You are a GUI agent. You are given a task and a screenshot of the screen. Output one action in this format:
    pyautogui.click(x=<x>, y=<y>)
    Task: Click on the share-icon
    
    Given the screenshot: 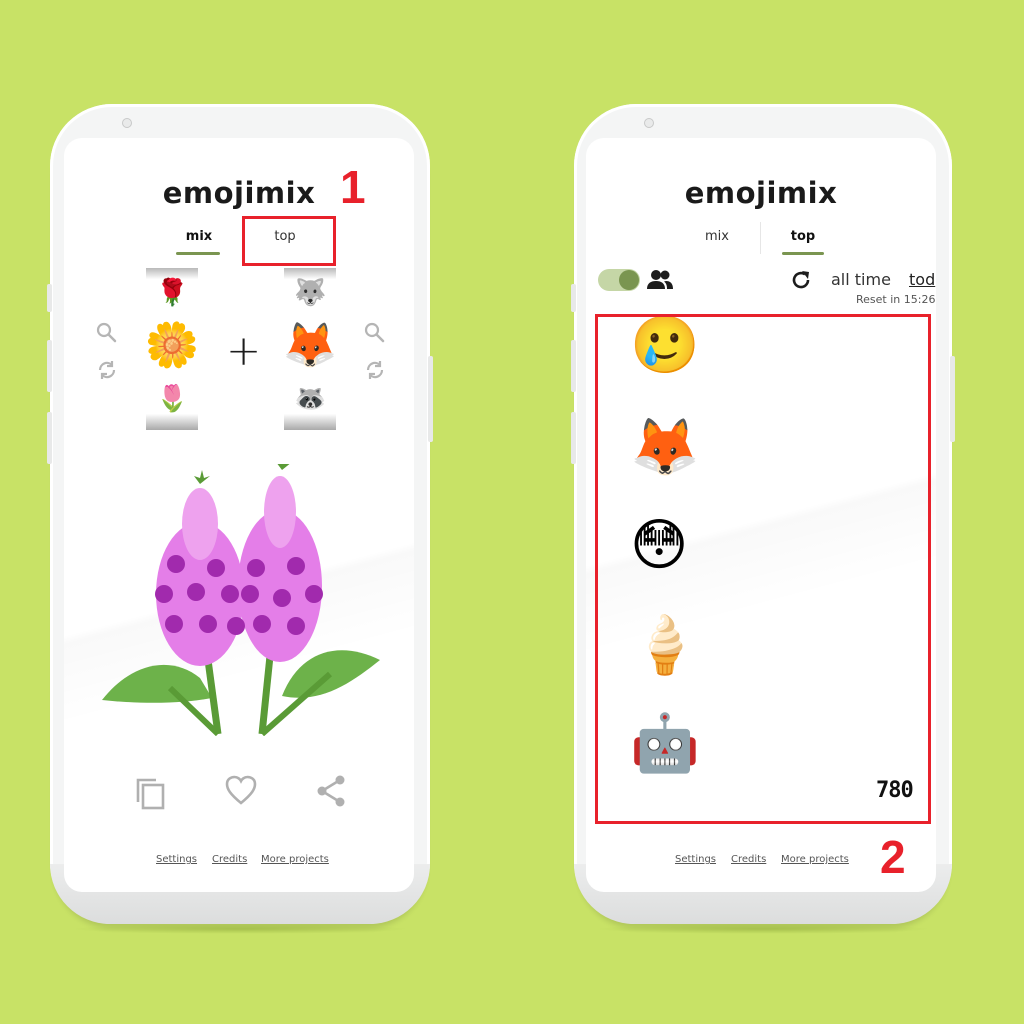 What is the action you would take?
    pyautogui.click(x=331, y=791)
    